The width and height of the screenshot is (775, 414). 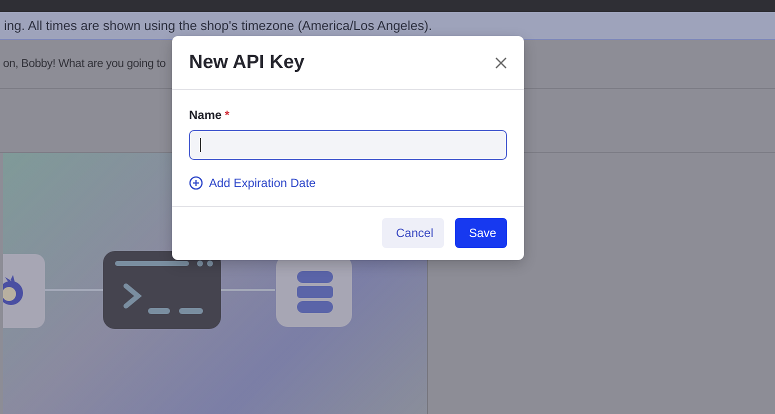 I want to click on name-input-field, so click(x=348, y=145).